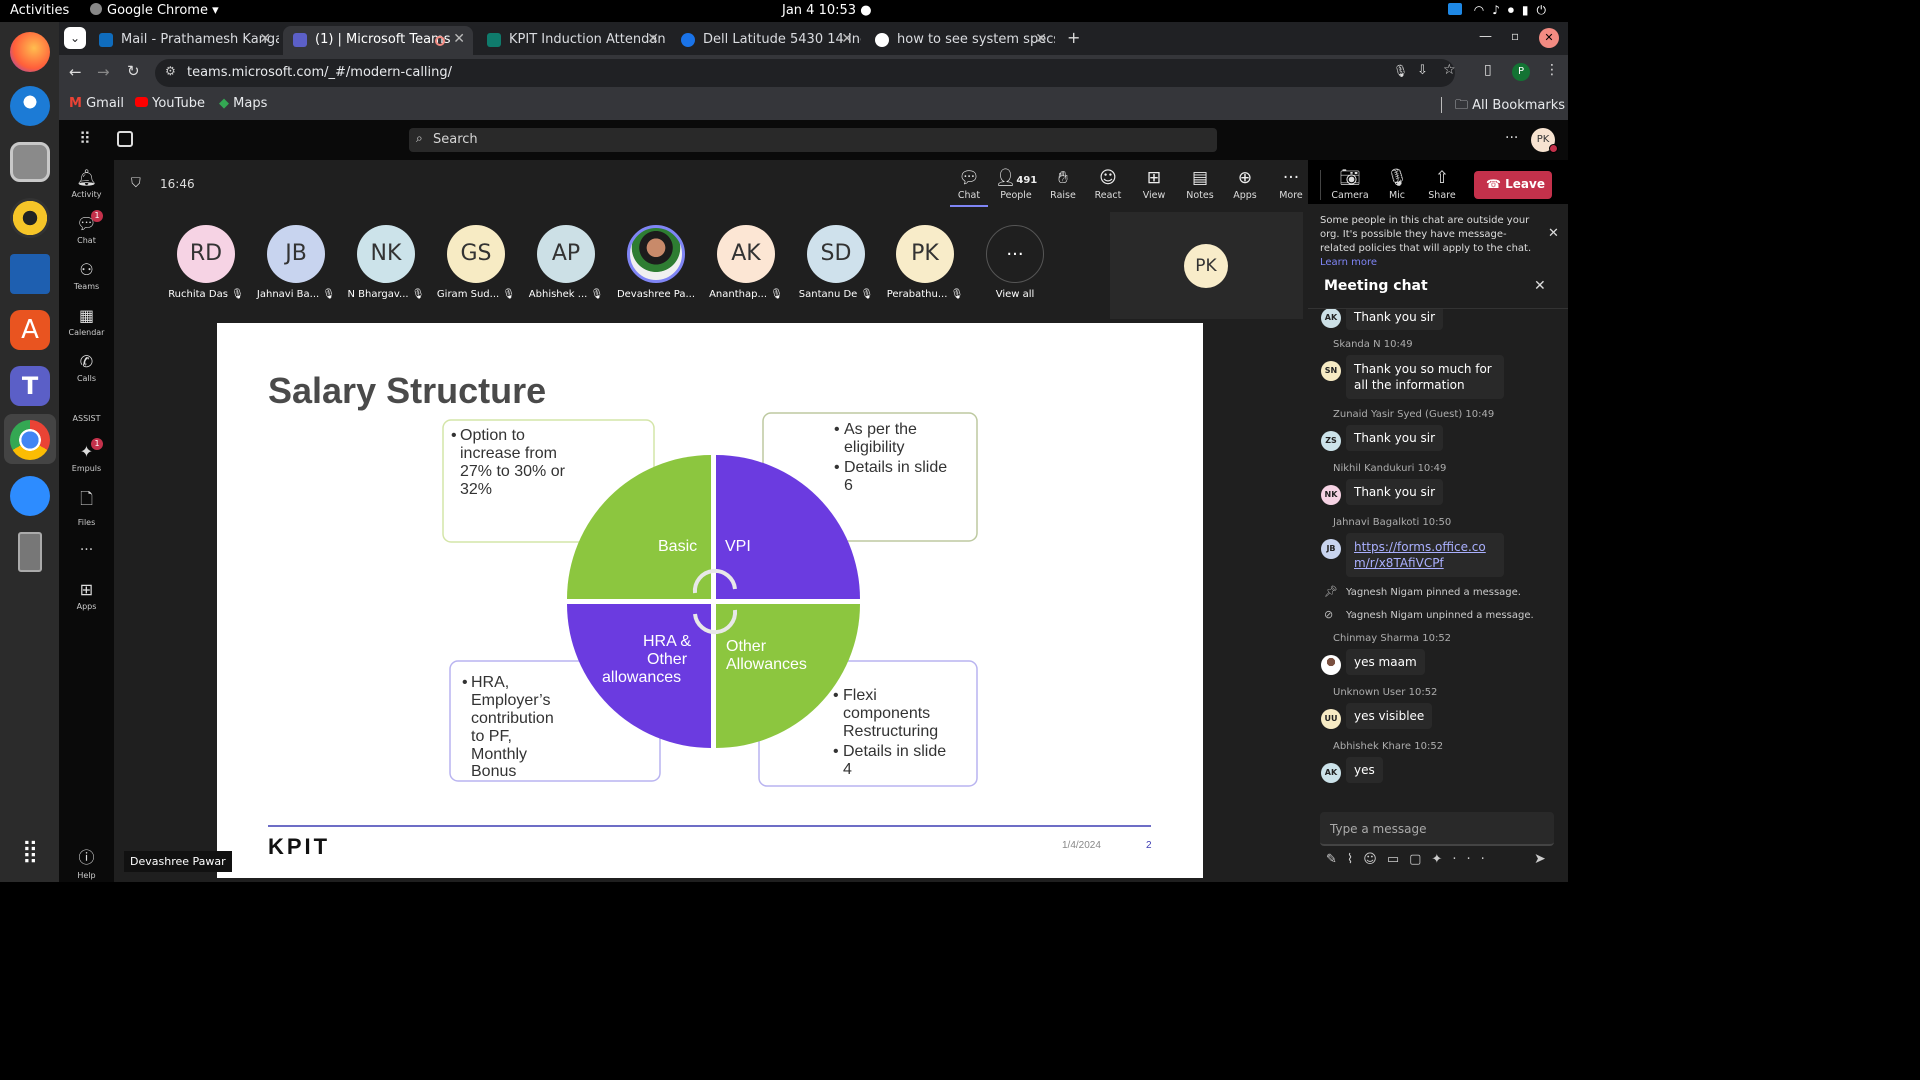  What do you see at coordinates (136, 183) in the screenshot?
I see `shield-icon: ⛉` at bounding box center [136, 183].